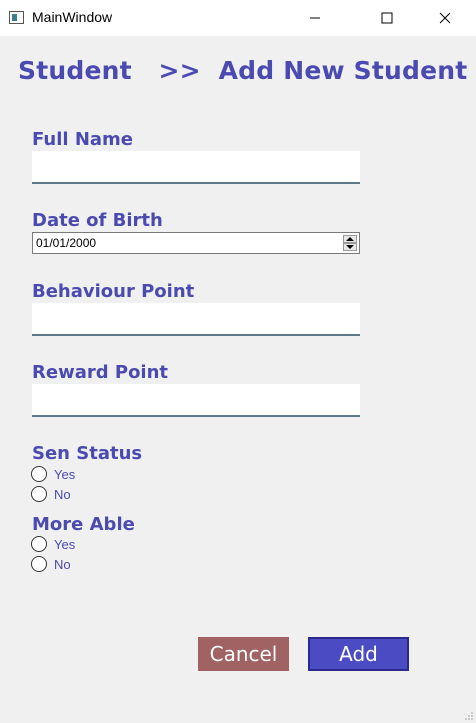 The width and height of the screenshot is (476, 723). Describe the element at coordinates (196, 319) in the screenshot. I see `behaviour-point-input` at that location.